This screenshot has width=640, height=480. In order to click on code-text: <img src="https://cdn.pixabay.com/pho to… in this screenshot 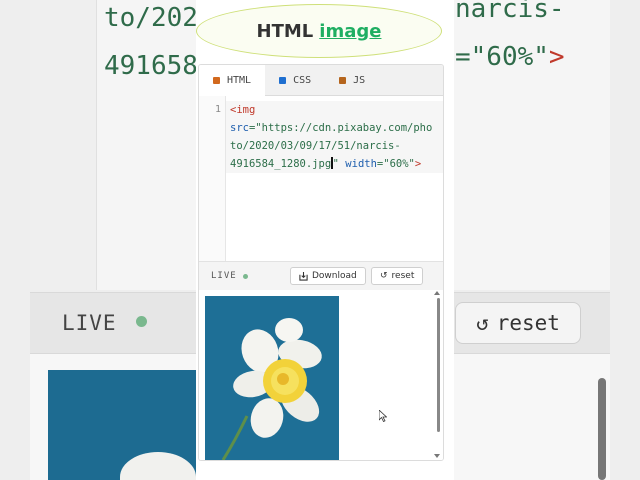, I will do `click(335, 137)`.